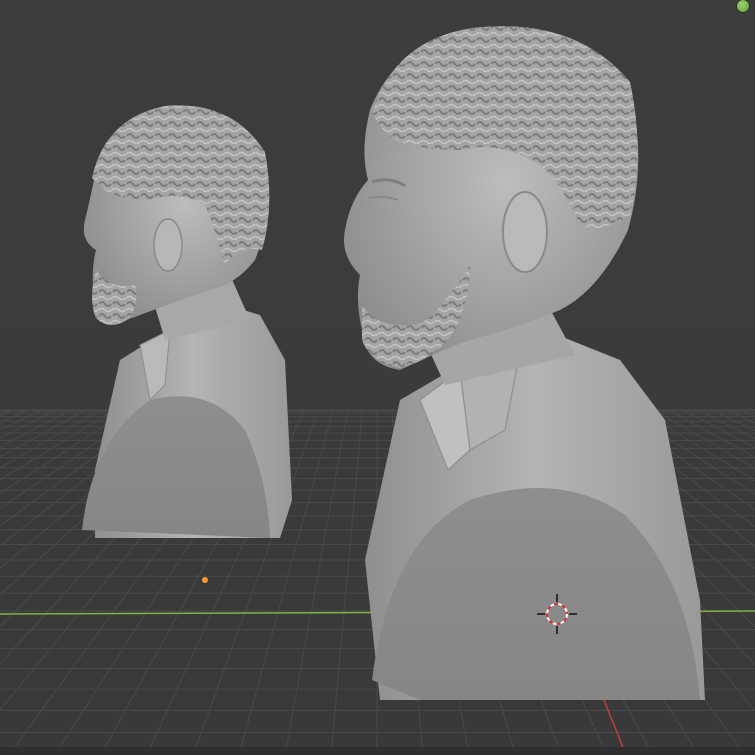  I want to click on navigation-gizmo-icon, so click(743, 6).